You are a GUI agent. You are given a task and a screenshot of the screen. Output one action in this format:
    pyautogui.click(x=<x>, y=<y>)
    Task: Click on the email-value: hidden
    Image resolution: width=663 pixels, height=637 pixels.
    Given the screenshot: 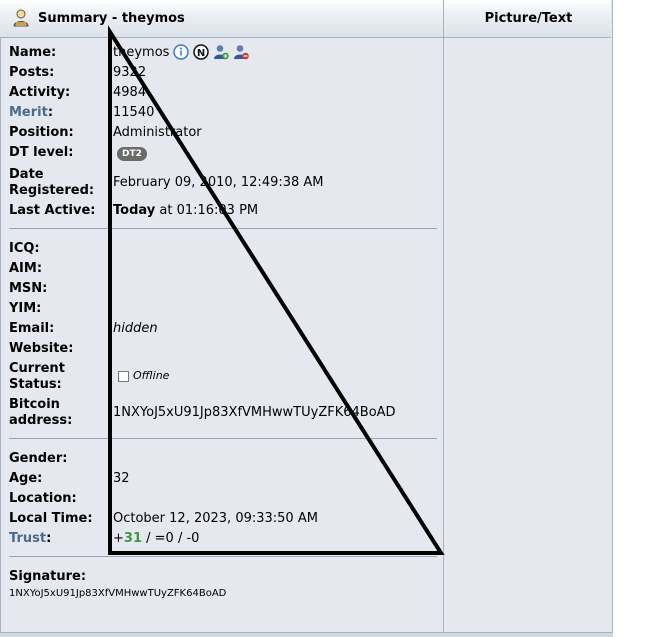 What is the action you would take?
    pyautogui.click(x=135, y=328)
    